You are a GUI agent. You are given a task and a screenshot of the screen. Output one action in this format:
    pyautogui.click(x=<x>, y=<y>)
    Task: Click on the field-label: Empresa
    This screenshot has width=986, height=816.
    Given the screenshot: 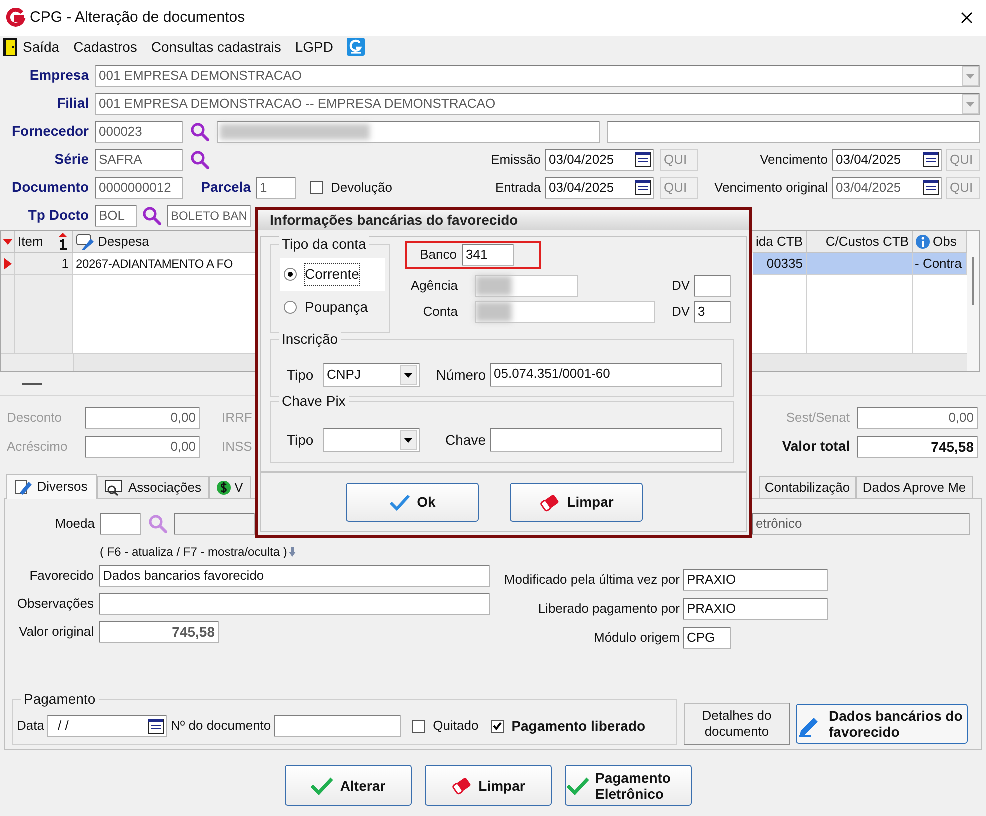 What is the action you would take?
    pyautogui.click(x=58, y=75)
    